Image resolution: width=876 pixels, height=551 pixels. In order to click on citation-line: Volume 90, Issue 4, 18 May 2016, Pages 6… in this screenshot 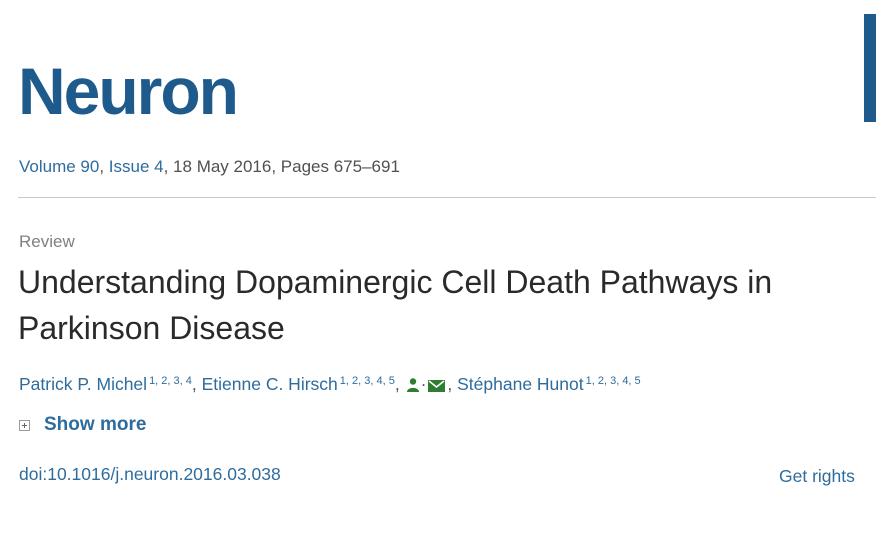, I will do `click(209, 167)`.